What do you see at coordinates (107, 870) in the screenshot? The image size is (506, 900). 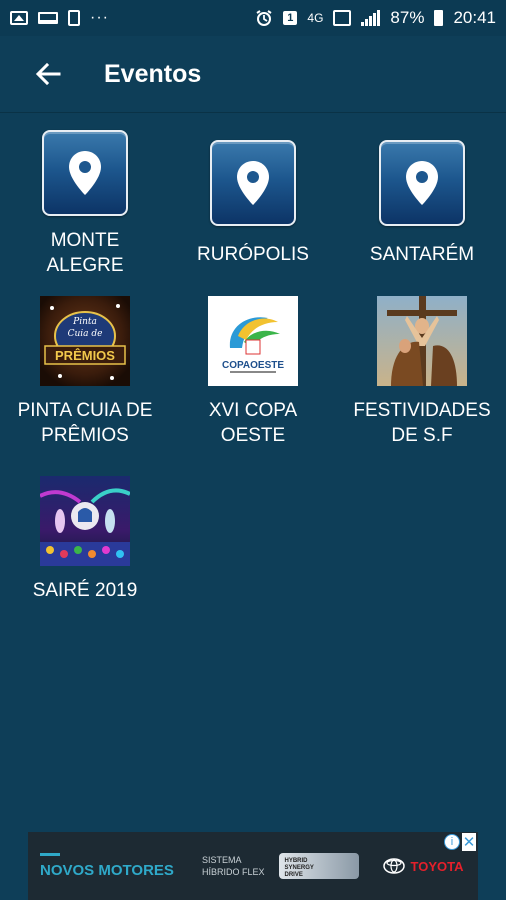 I see `ad-headline: NOVOS MOTORES` at bounding box center [107, 870].